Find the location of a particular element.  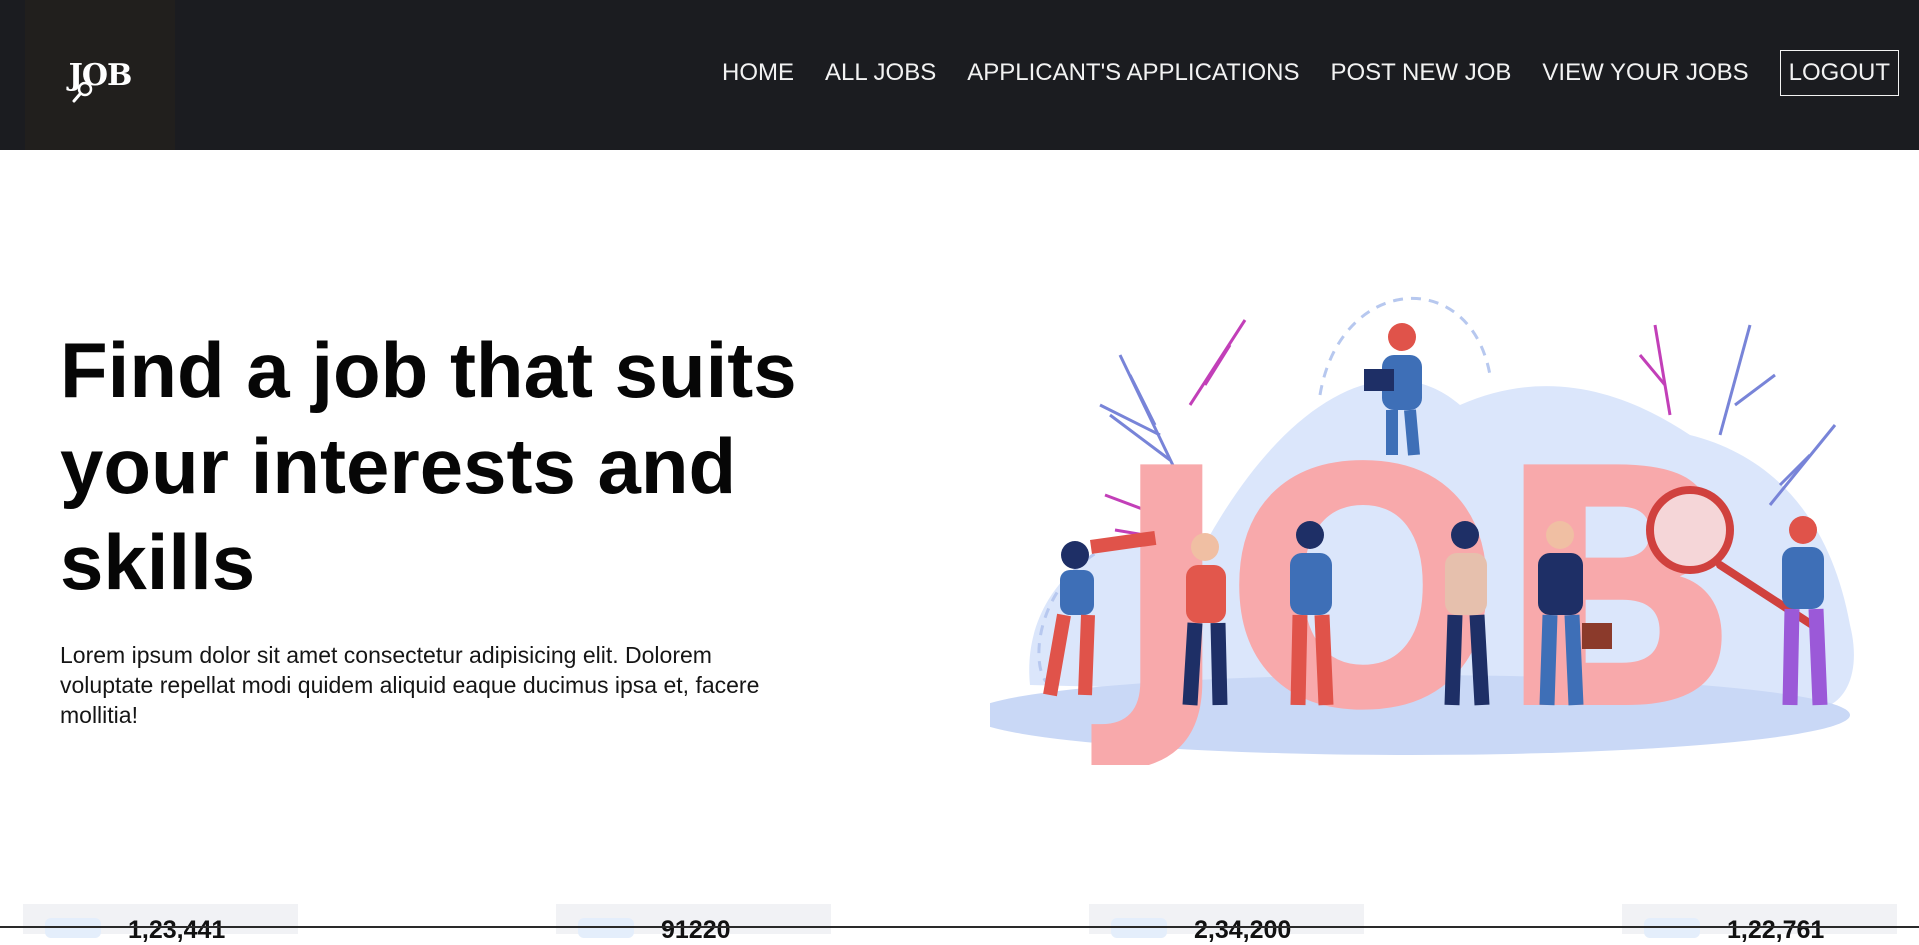

nav-view-your-jobs: VIEW YOUR JOBS is located at coordinates (1645, 73).